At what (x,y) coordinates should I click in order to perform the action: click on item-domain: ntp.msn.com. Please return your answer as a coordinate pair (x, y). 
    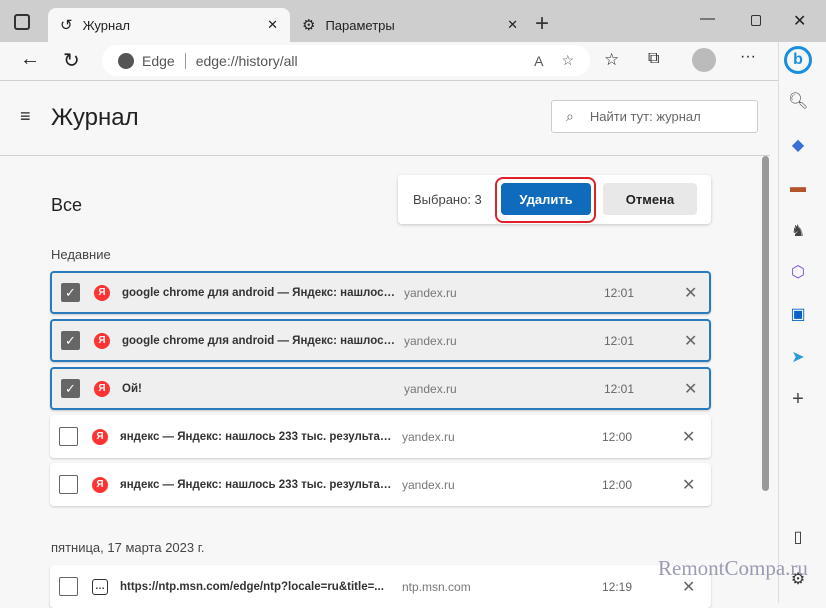
    Looking at the image, I should click on (436, 586).